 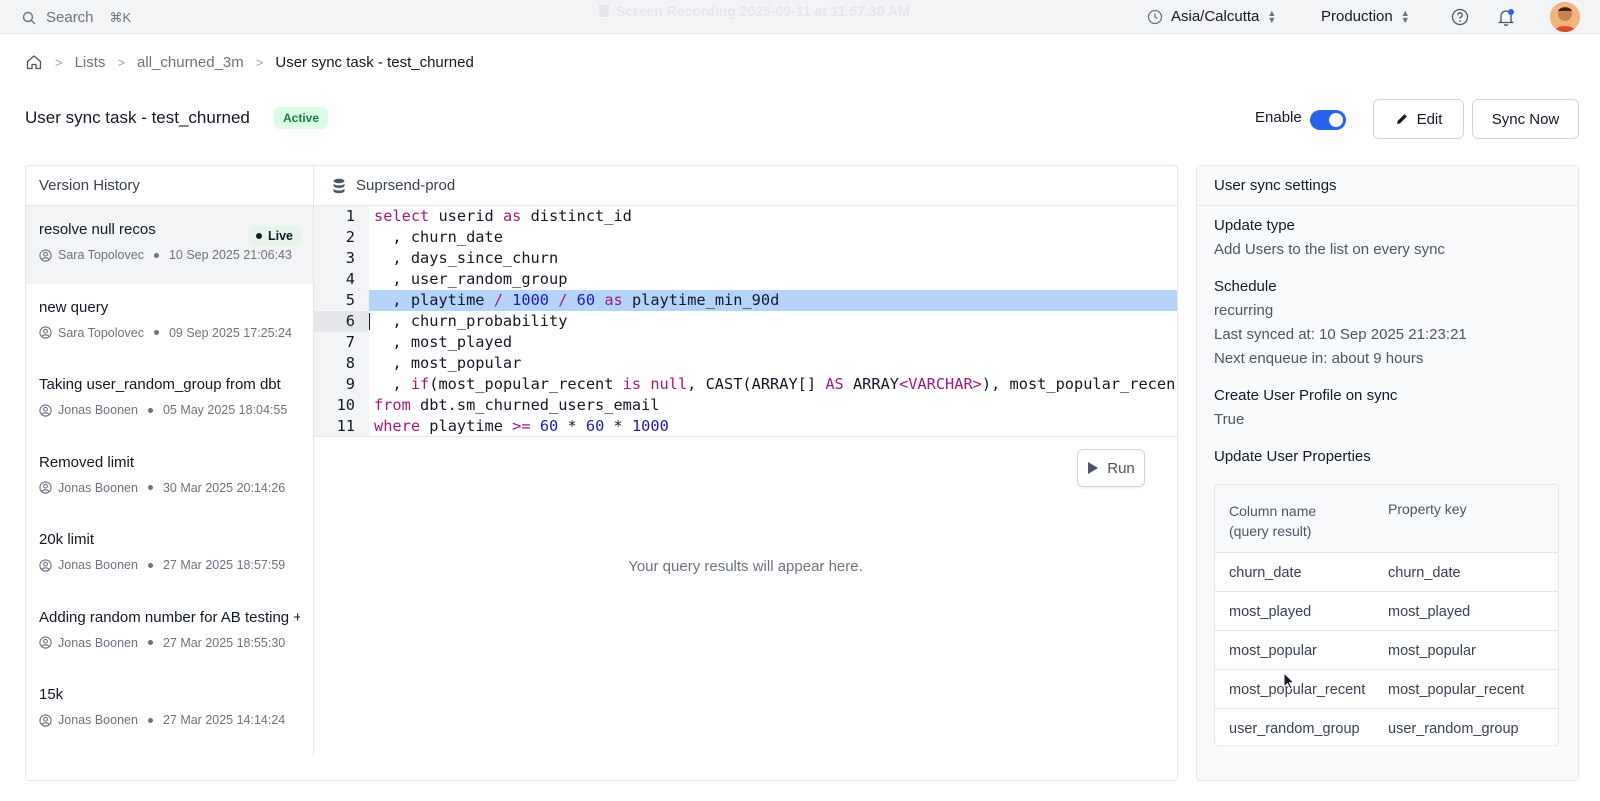 I want to click on code-line: 2 , churn_date, so click(x=745, y=237).